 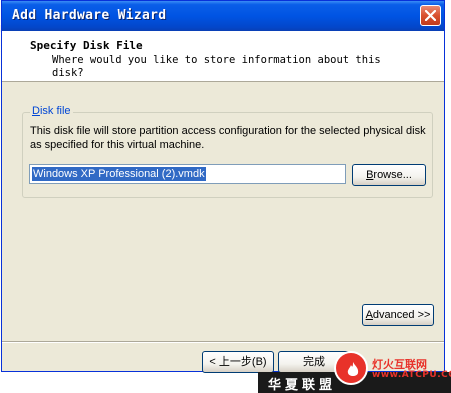 What do you see at coordinates (119, 174) in the screenshot?
I see `disk-file-value: Windows XP Professional (2).vmdk` at bounding box center [119, 174].